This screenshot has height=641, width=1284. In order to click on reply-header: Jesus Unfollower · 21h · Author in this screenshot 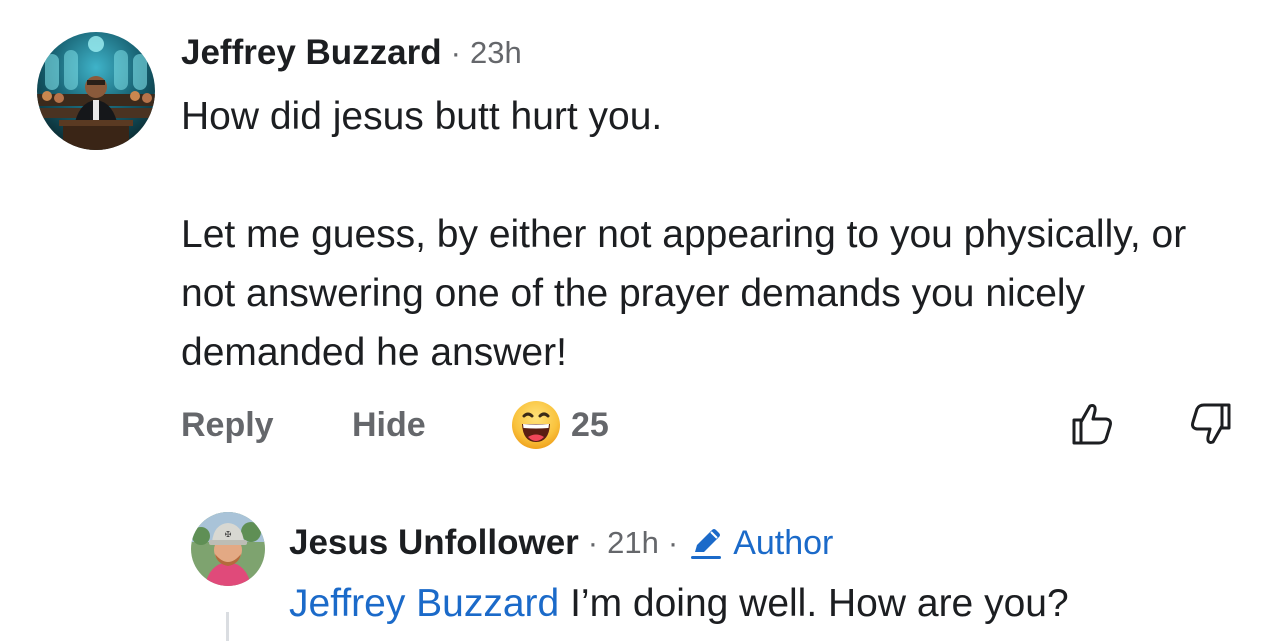, I will do `click(561, 543)`.